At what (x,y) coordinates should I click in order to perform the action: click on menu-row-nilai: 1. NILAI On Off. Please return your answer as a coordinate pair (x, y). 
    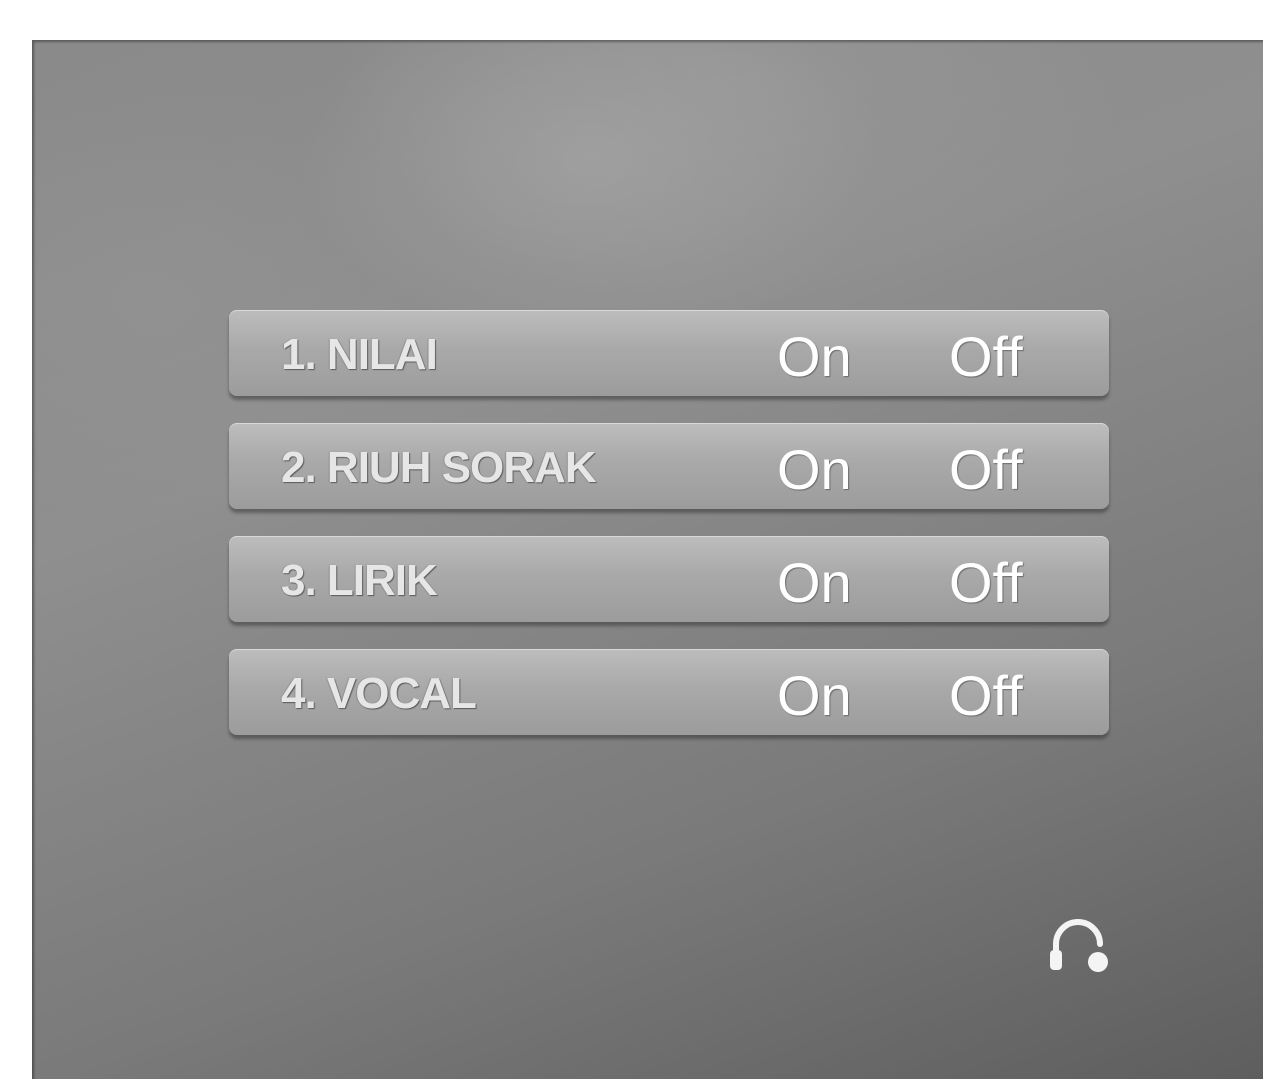
    Looking at the image, I should click on (669, 353).